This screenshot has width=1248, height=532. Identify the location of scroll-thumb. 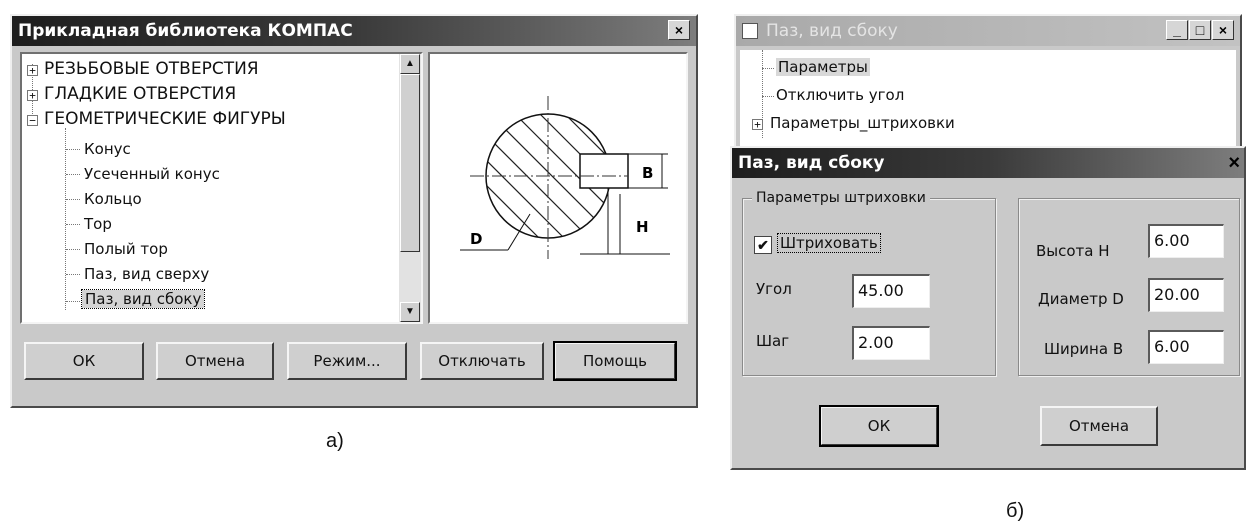
(410, 163).